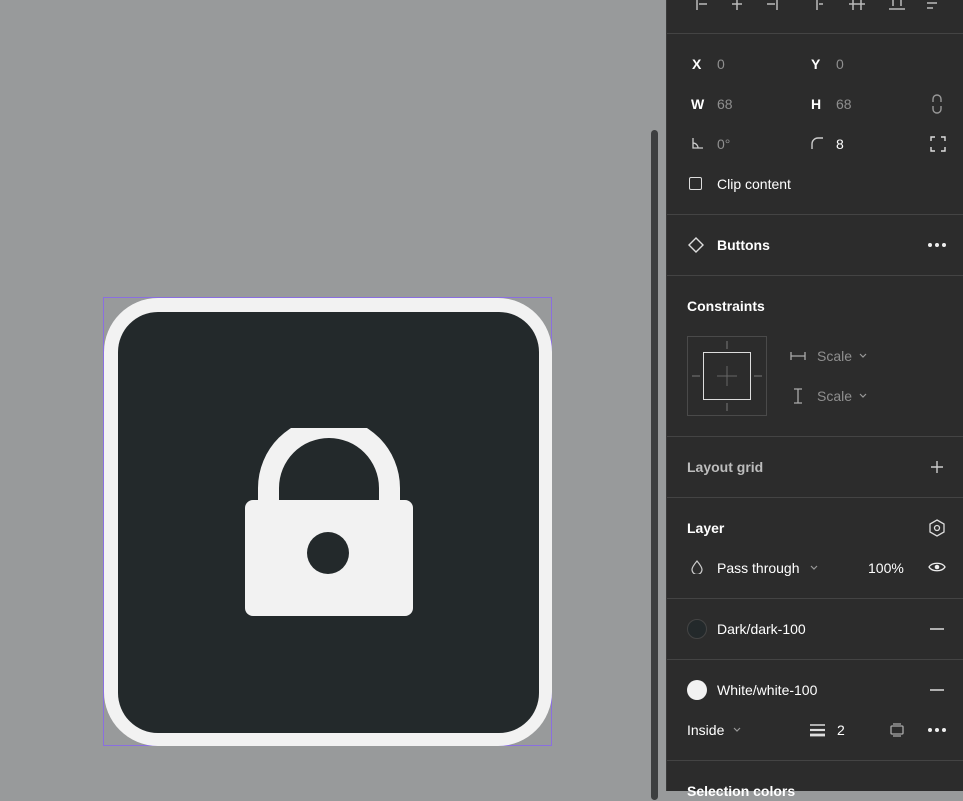 This screenshot has width=963, height=801. What do you see at coordinates (697, 567) in the screenshot?
I see `blend-mode-icon` at bounding box center [697, 567].